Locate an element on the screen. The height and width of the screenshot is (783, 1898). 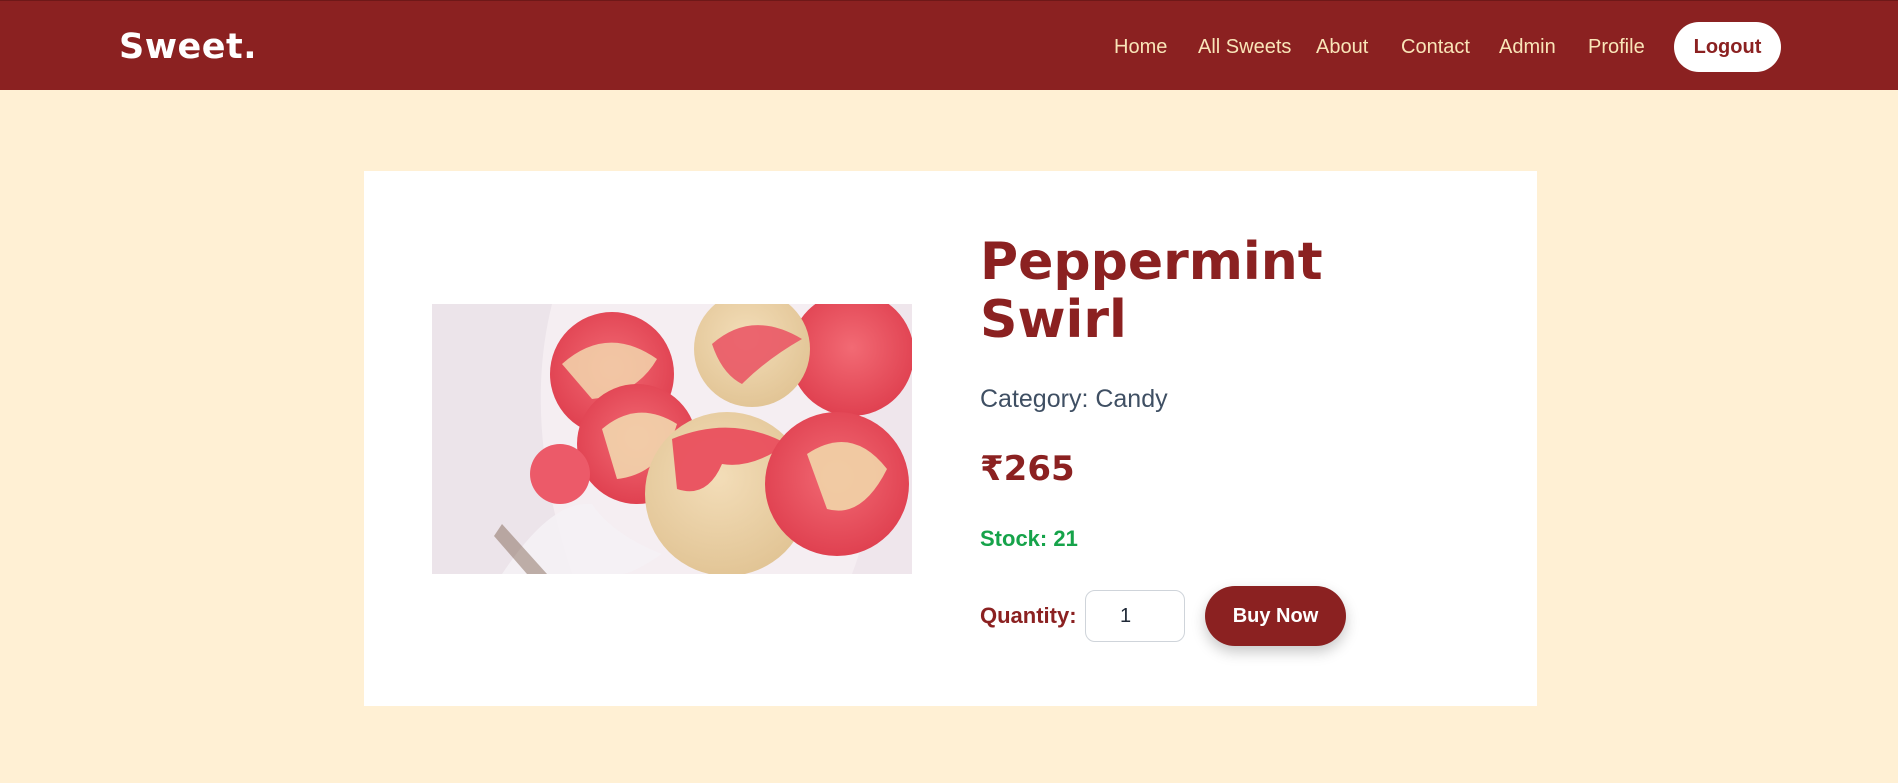
product-image is located at coordinates (672, 439).